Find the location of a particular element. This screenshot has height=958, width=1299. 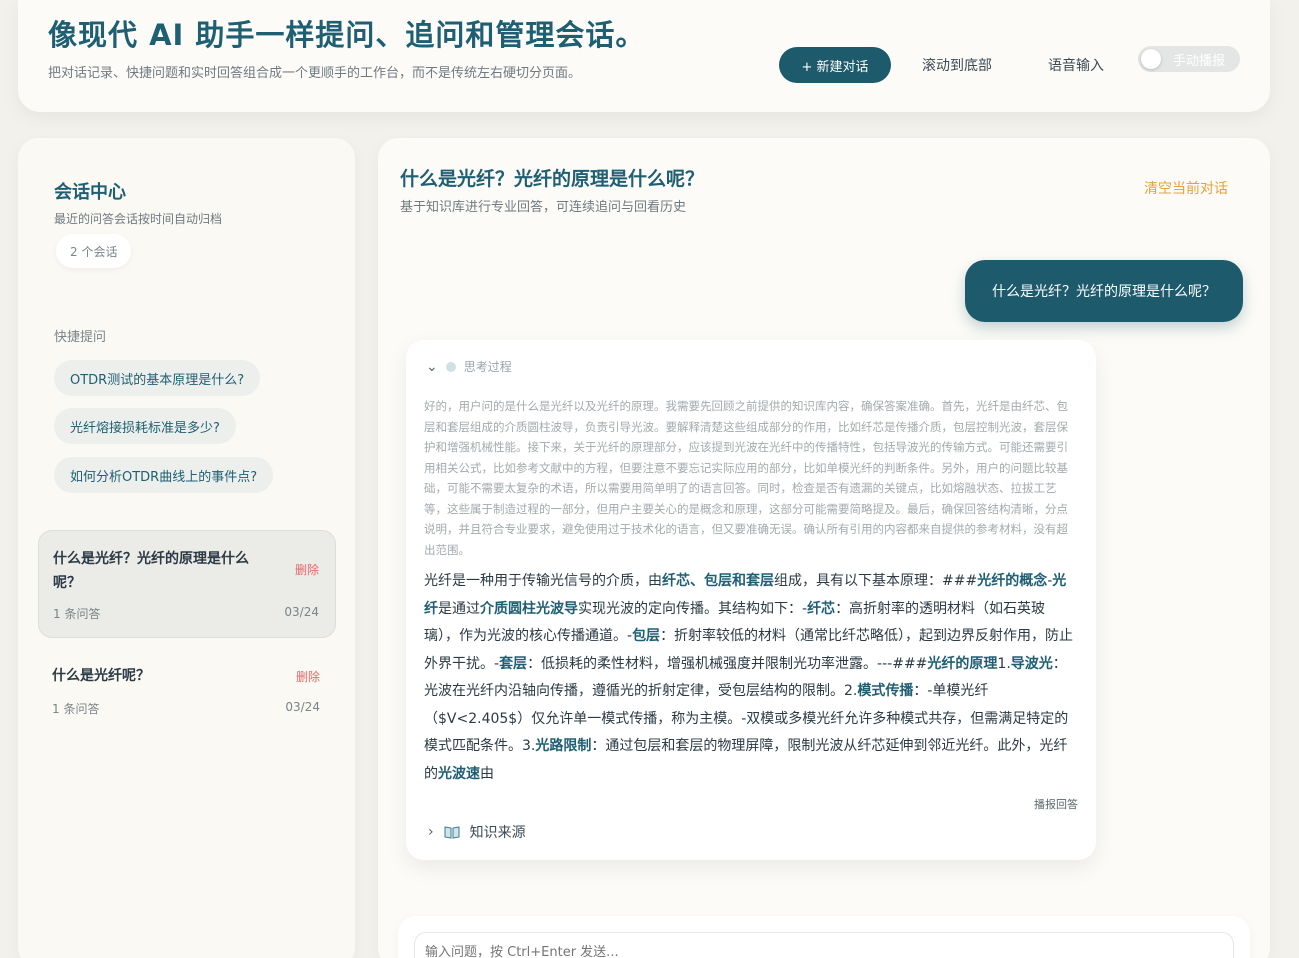

toggle-knob is located at coordinates (1151, 59).